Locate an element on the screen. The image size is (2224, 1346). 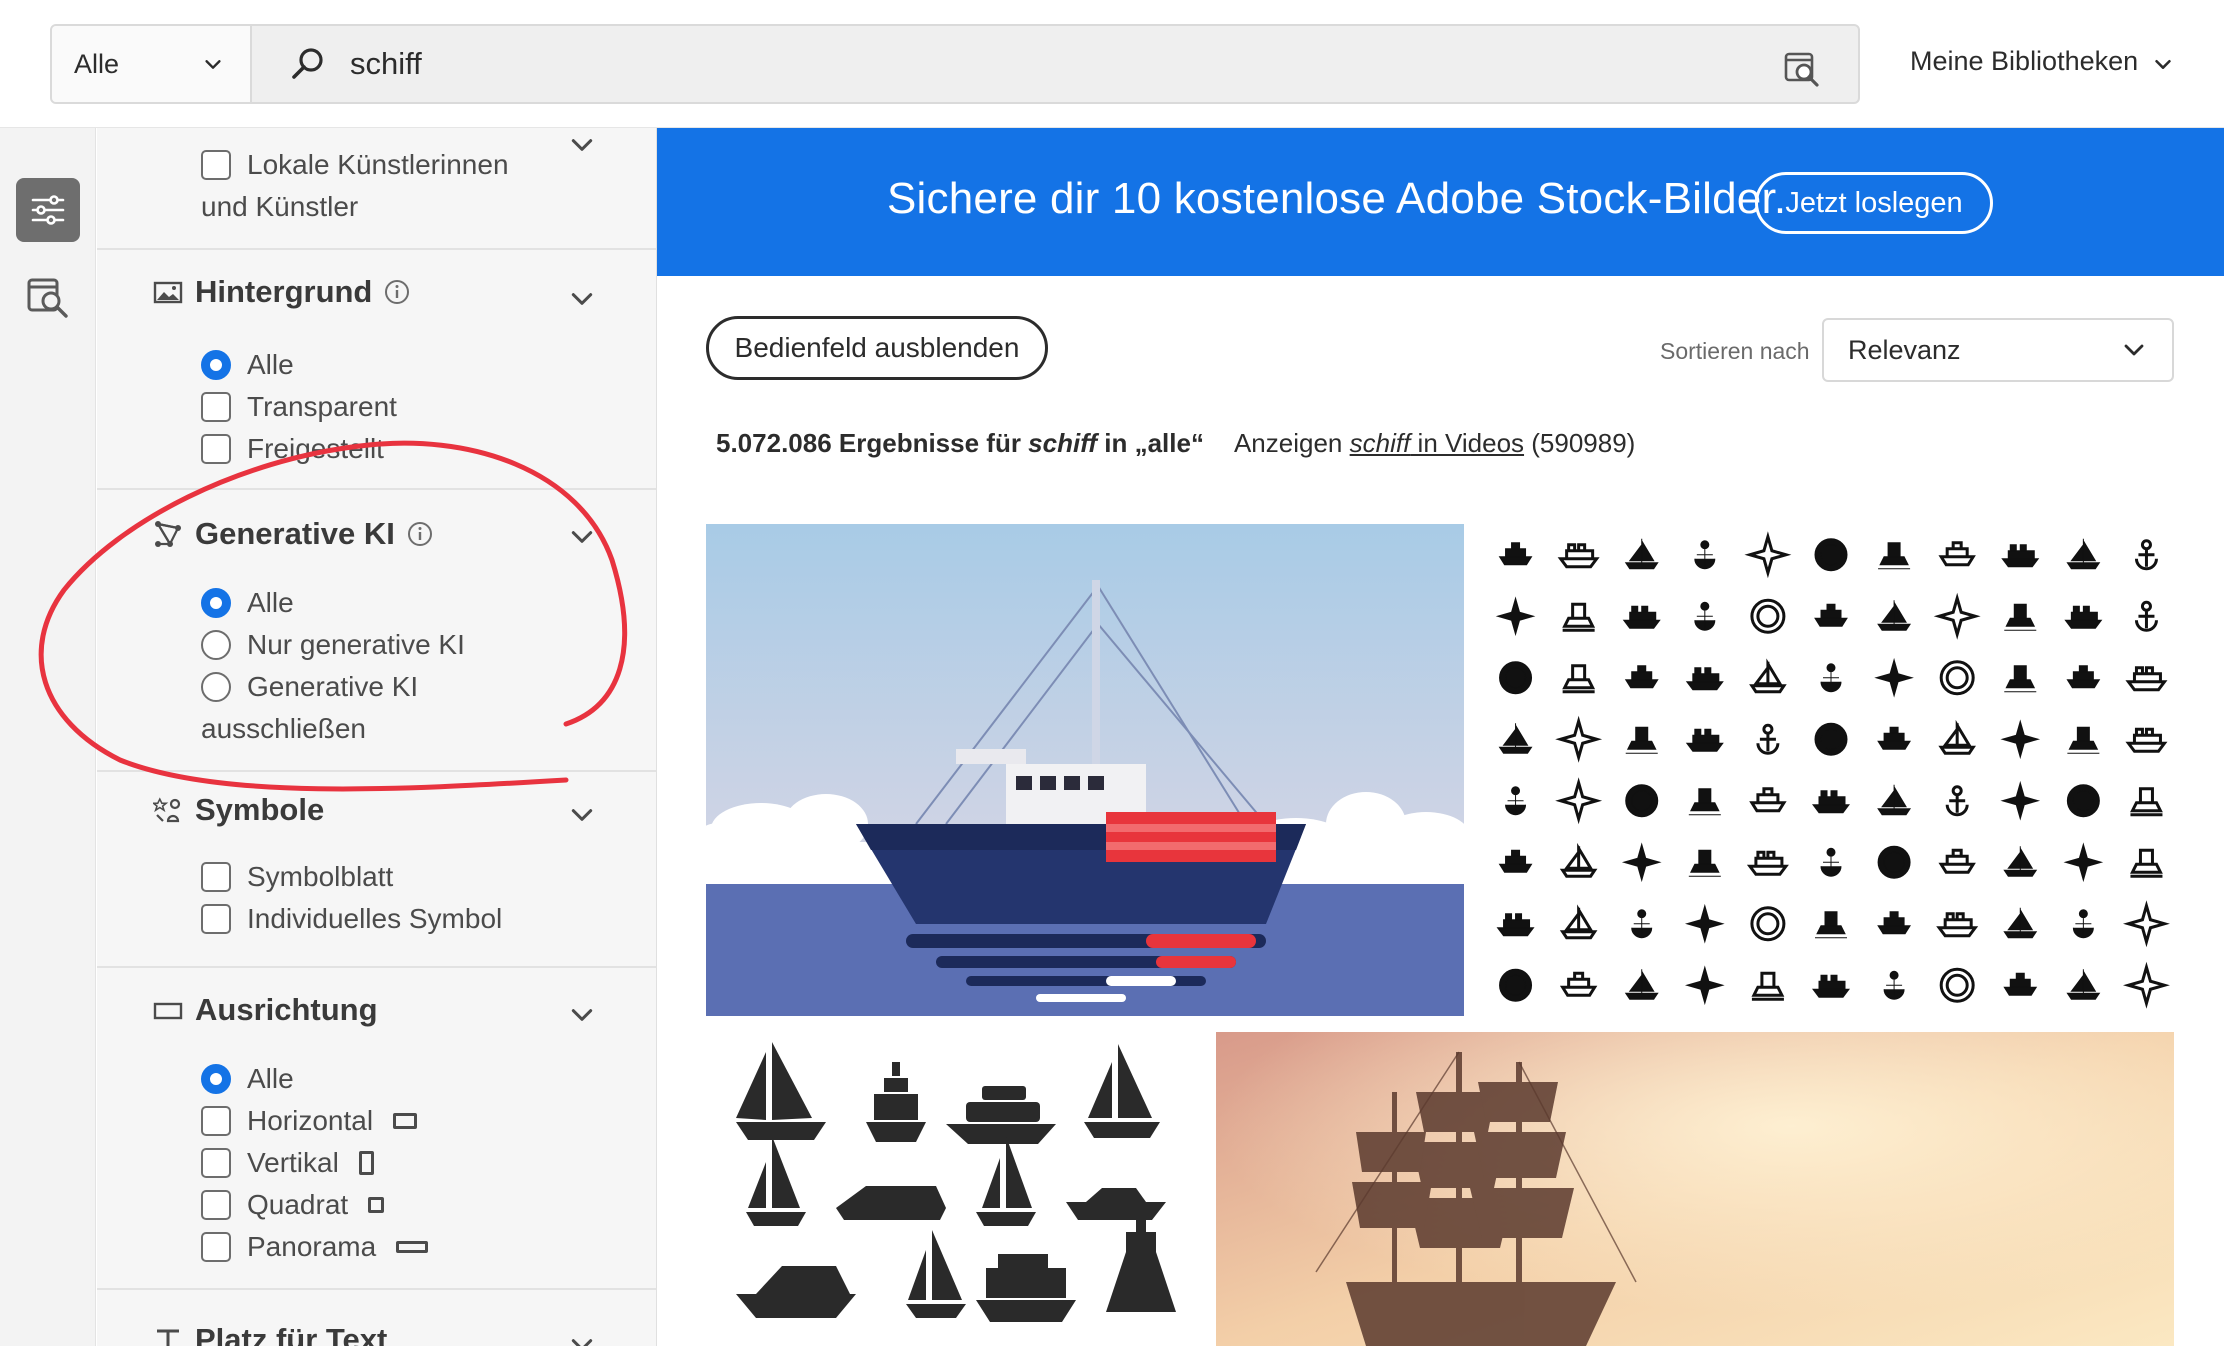
section-title: Hintergrund is located at coordinates (284, 291).